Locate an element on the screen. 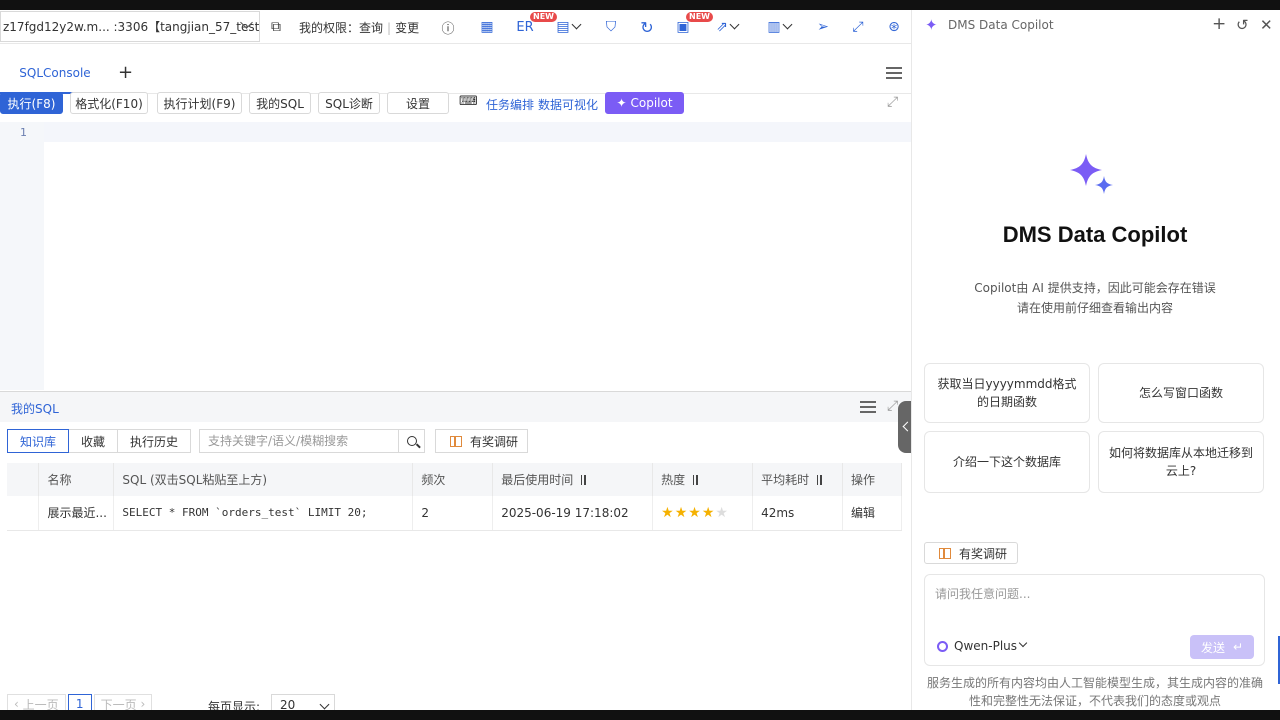 Image resolution: width=1280 pixels, height=720 pixels. col-select is located at coordinates (23, 479).